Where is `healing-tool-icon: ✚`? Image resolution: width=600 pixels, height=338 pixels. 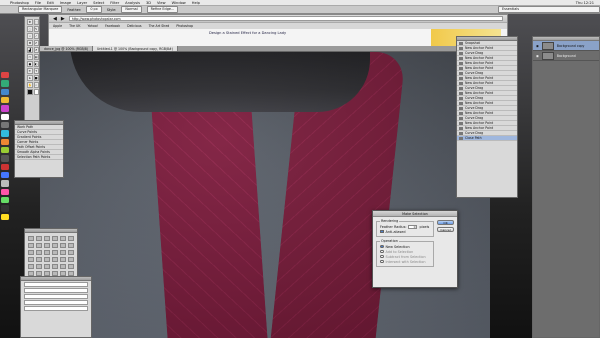
healing-tool-icon: ✚ is located at coordinates (30, 43).